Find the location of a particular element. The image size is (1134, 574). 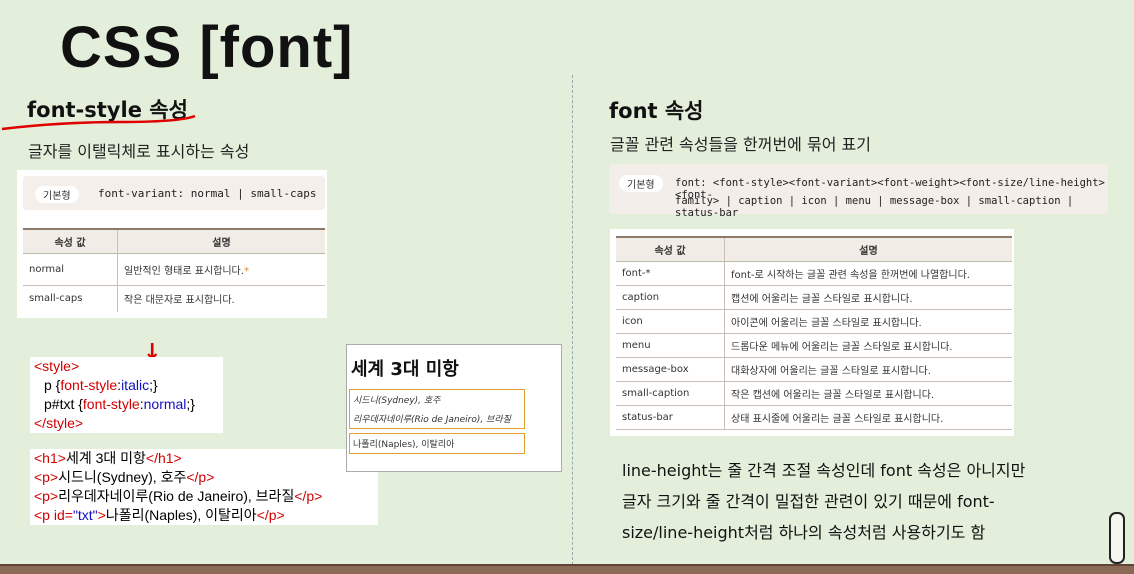

bottom-bar is located at coordinates (567, 569).